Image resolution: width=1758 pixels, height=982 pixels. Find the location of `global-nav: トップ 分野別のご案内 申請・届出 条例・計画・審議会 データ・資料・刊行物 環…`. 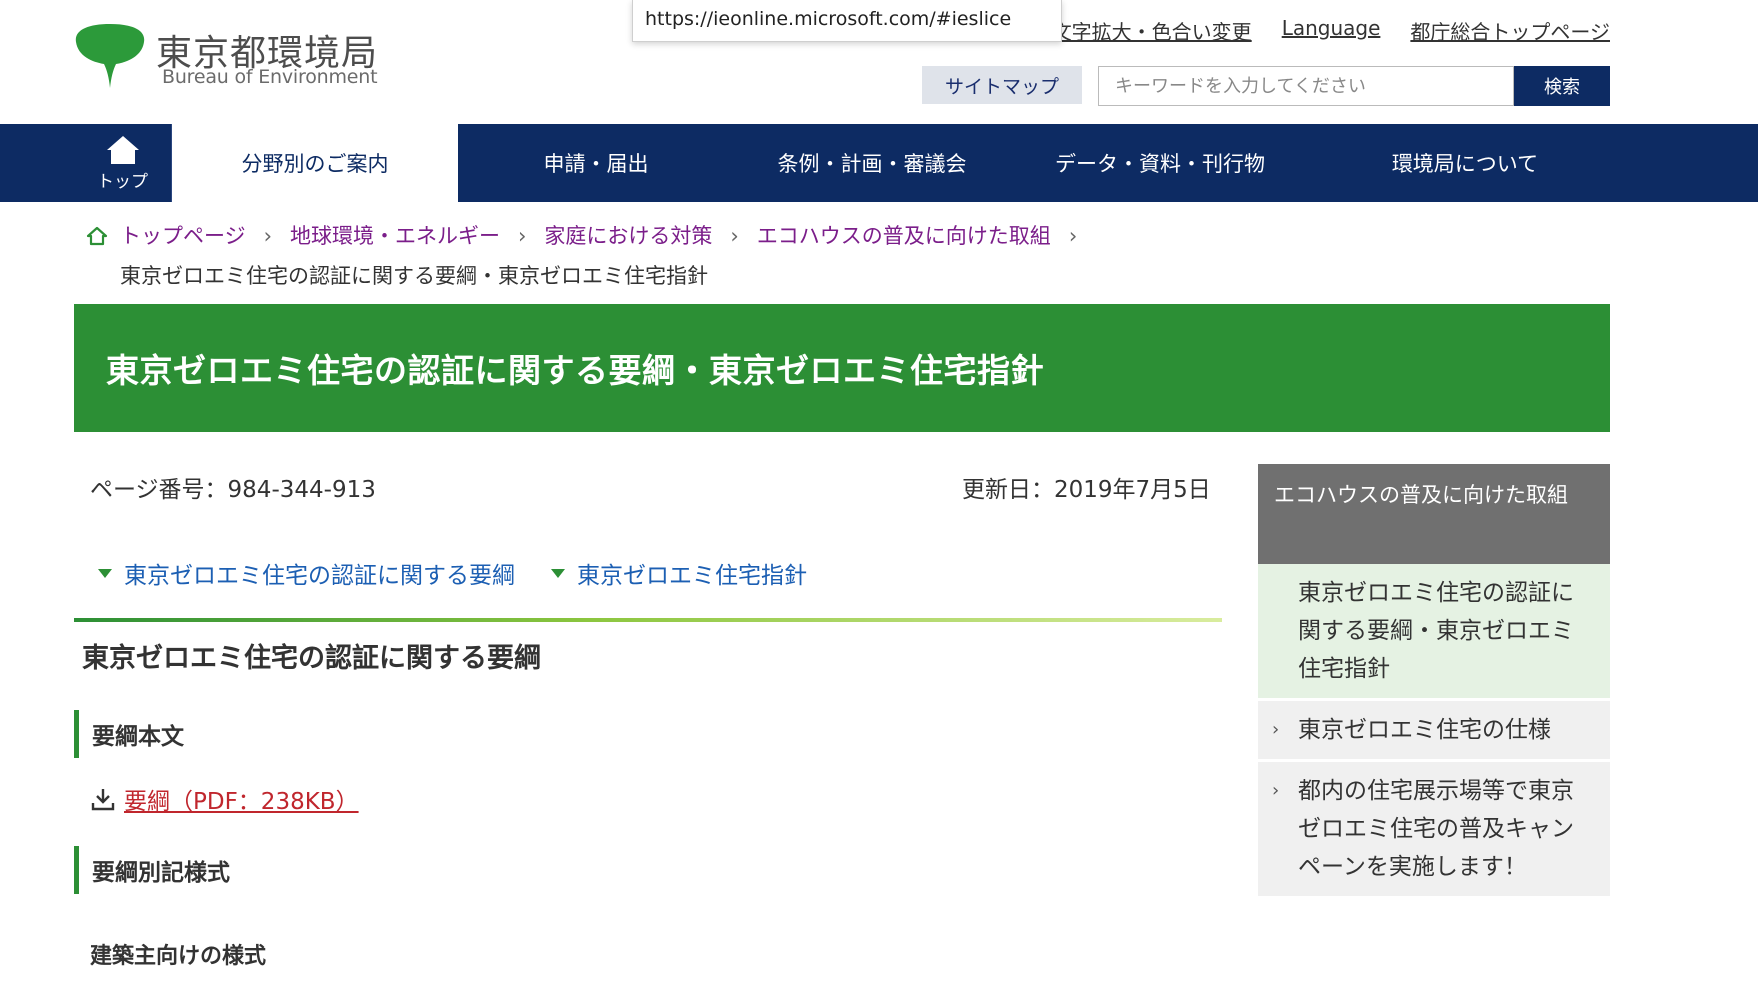

global-nav: トップ 分野別のご案内 申請・届出 条例・計画・審議会 データ・資料・刊行物 環… is located at coordinates (879, 163).